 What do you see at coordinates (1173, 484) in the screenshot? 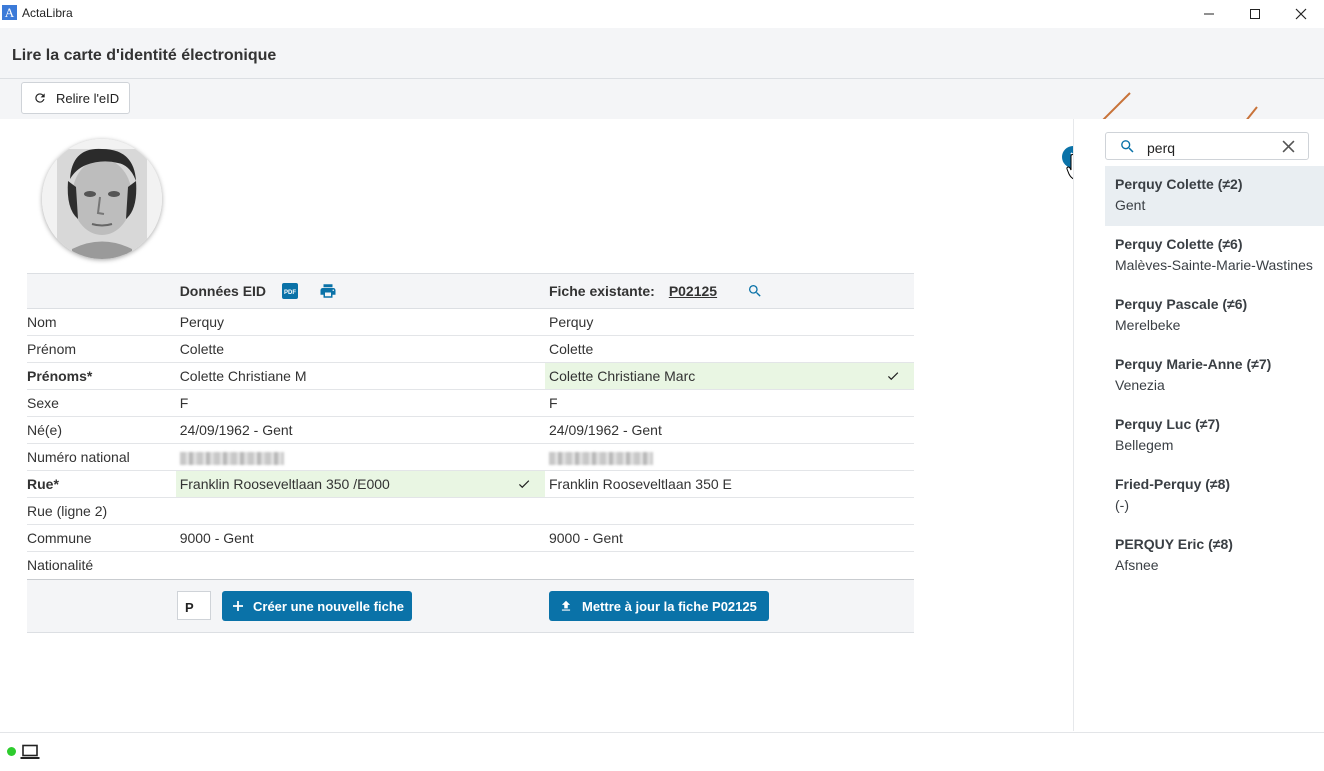
I see `result-name: Fried-Perquy (≠8)` at bounding box center [1173, 484].